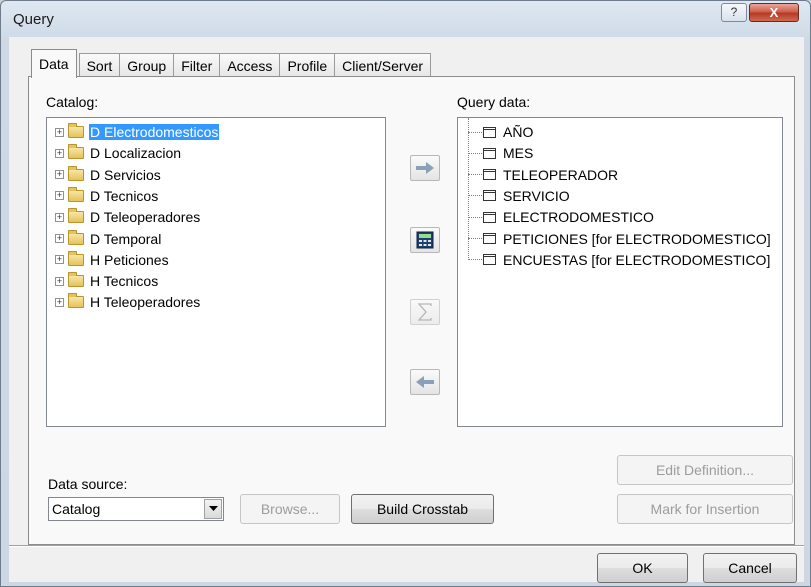 Image resolution: width=811 pixels, height=587 pixels. Describe the element at coordinates (501, 153) in the screenshot. I see `query-data-item: MES` at that location.